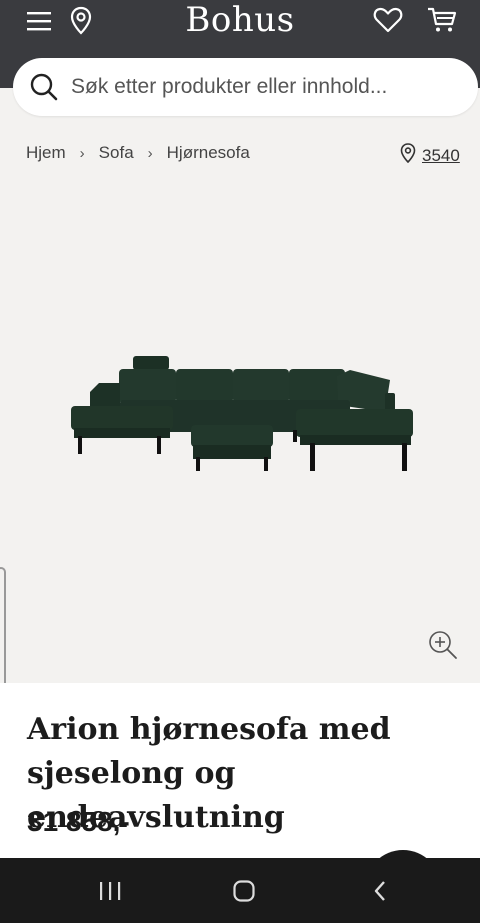  I want to click on recent-apps-icon, so click(110, 890).